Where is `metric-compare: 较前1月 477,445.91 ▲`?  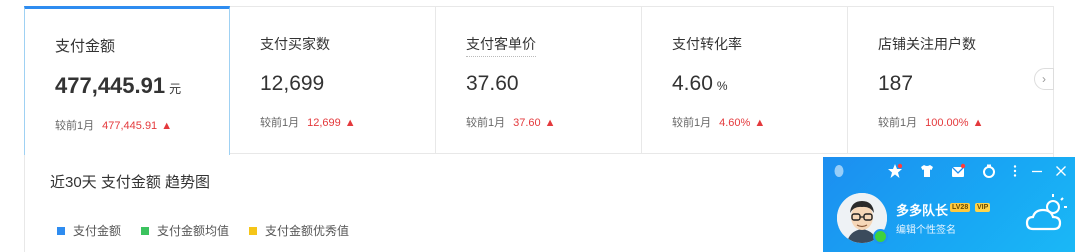
metric-compare: 较前1月 477,445.91 ▲ is located at coordinates (114, 126).